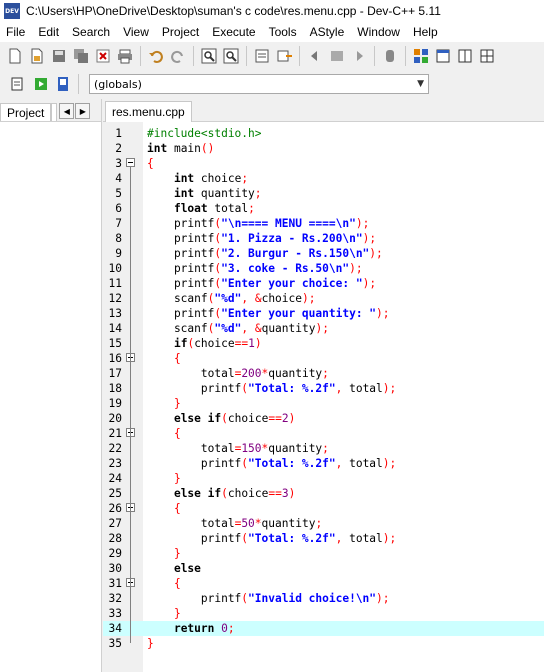  Describe the element at coordinates (81, 56) in the screenshot. I see `save-all-icon` at that location.